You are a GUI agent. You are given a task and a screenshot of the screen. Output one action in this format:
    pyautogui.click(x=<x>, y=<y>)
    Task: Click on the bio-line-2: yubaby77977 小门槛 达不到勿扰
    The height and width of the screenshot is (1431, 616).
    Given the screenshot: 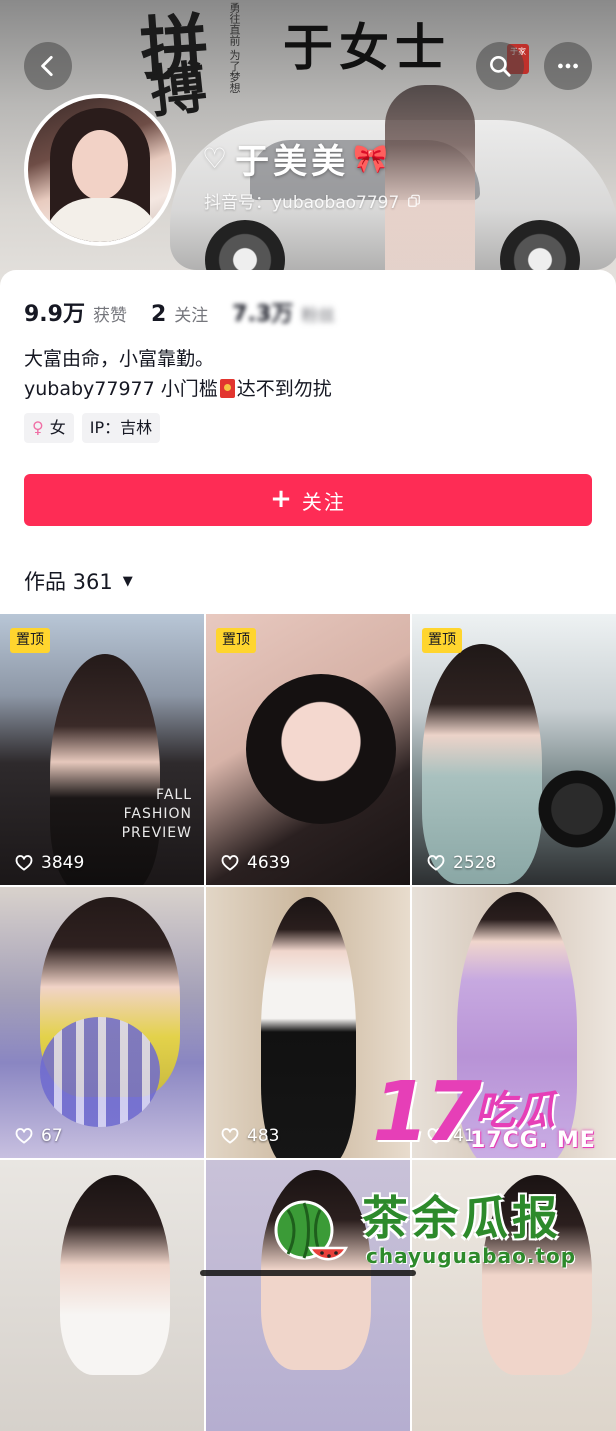 What is the action you would take?
    pyautogui.click(x=178, y=389)
    